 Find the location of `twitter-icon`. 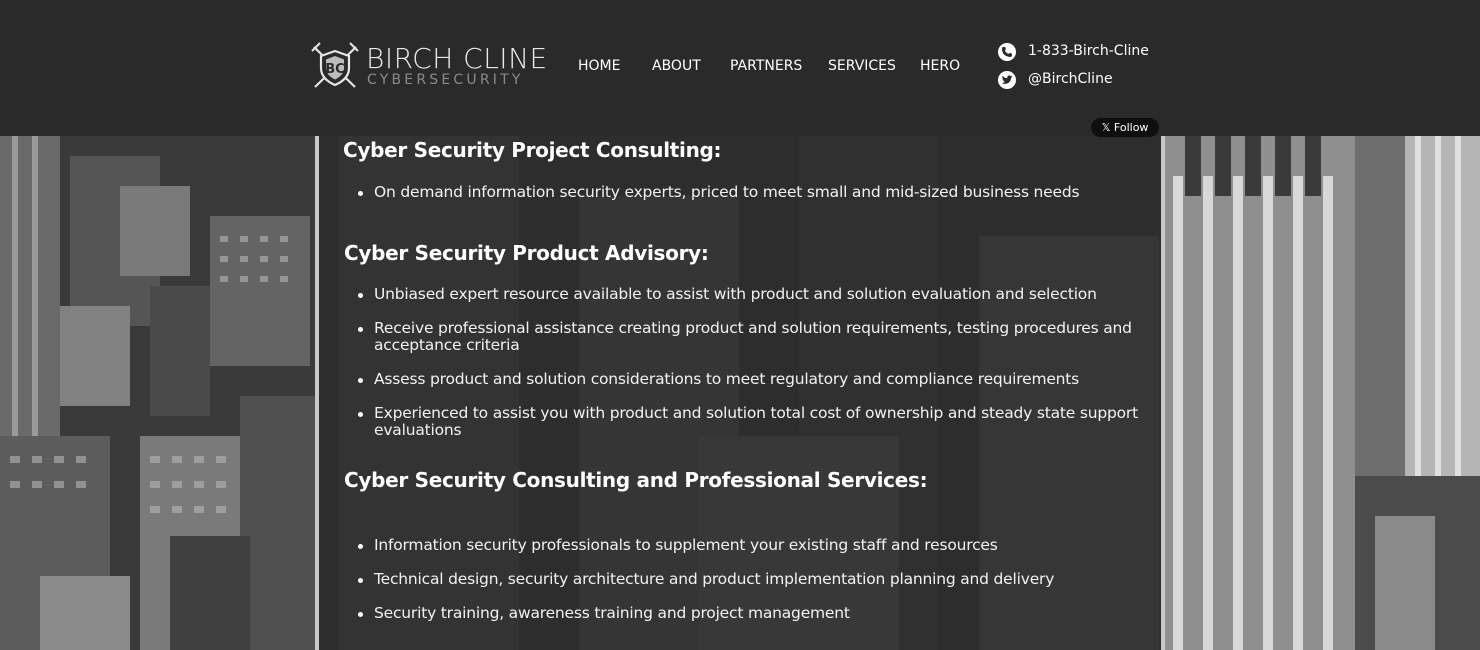

twitter-icon is located at coordinates (1007, 80).